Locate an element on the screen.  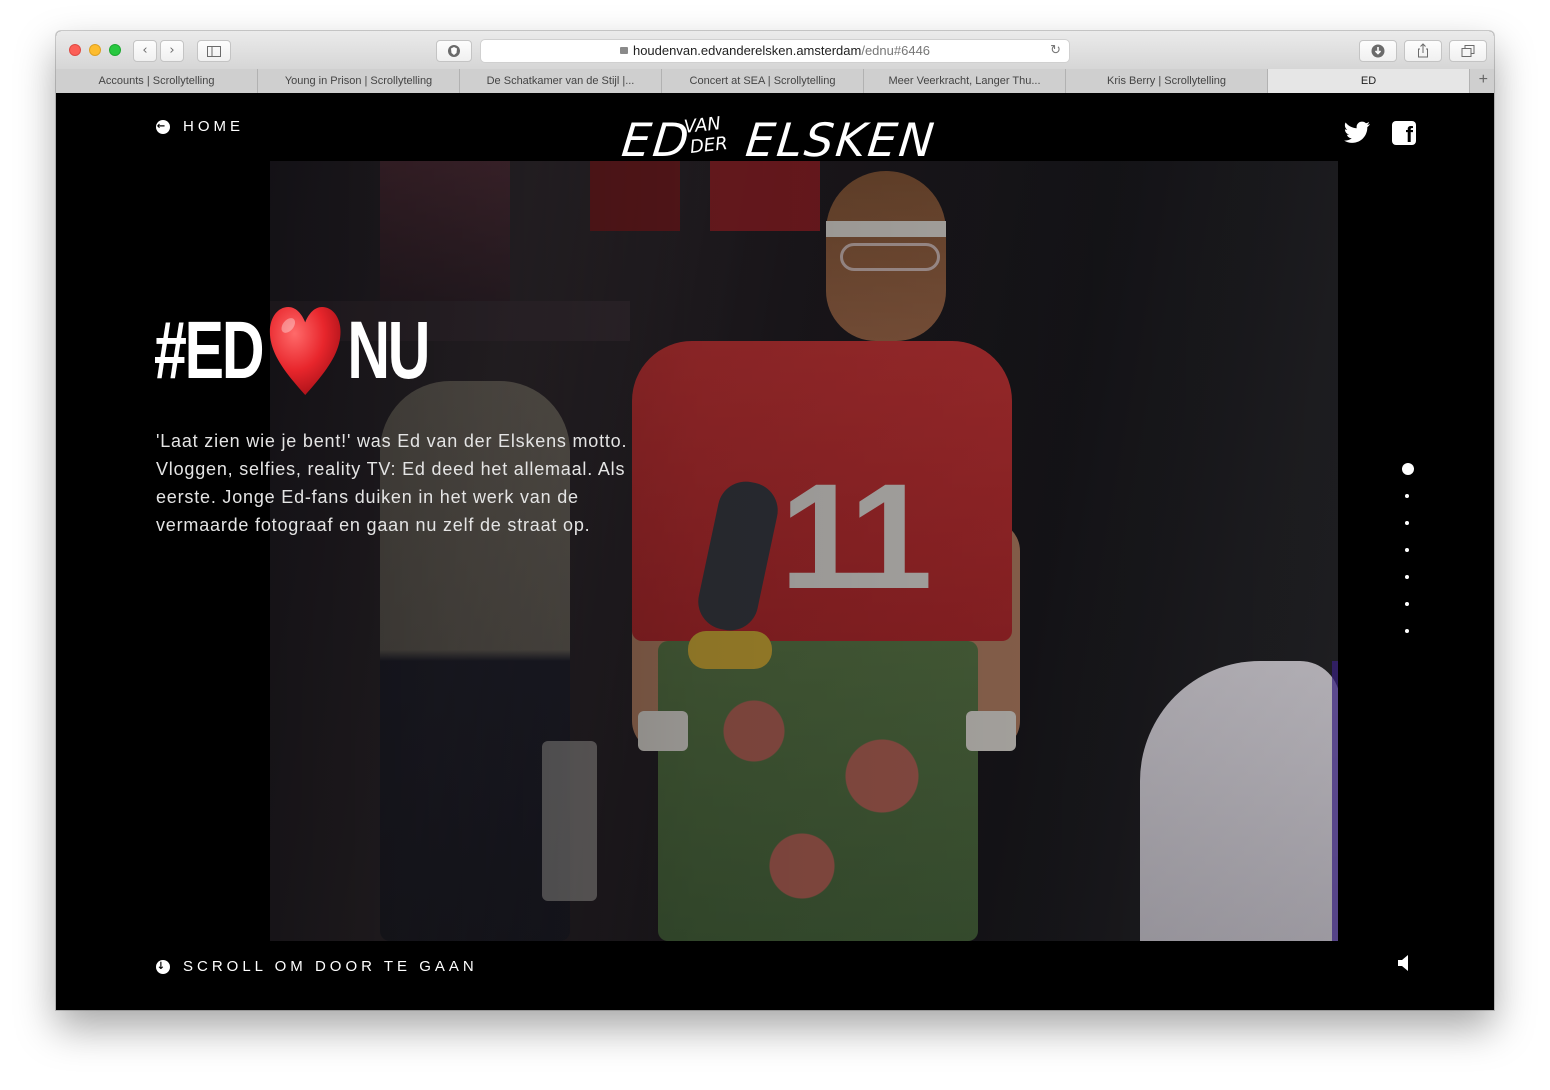
home-label: HOME is located at coordinates (213, 126).